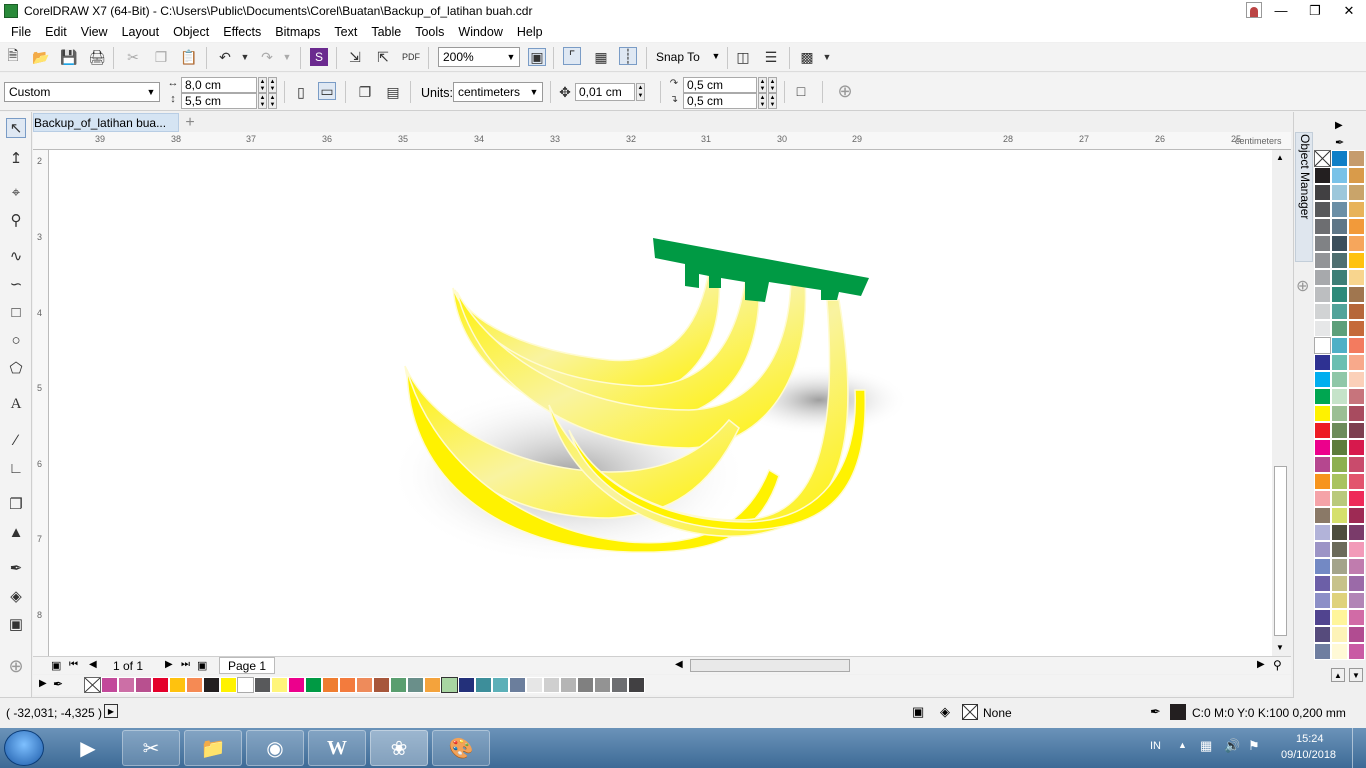  Describe the element at coordinates (772, 85) in the screenshot. I see `duplicate-x-lock-spinner: ▲ ▼` at that location.